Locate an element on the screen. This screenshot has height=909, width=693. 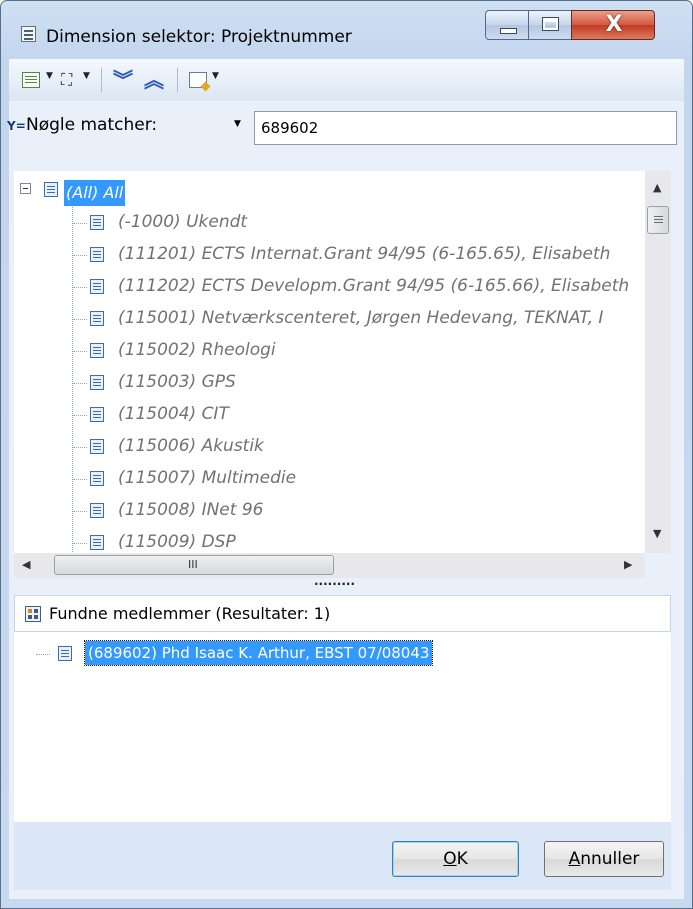
tree-node-label: (All) All is located at coordinates (95, 193).